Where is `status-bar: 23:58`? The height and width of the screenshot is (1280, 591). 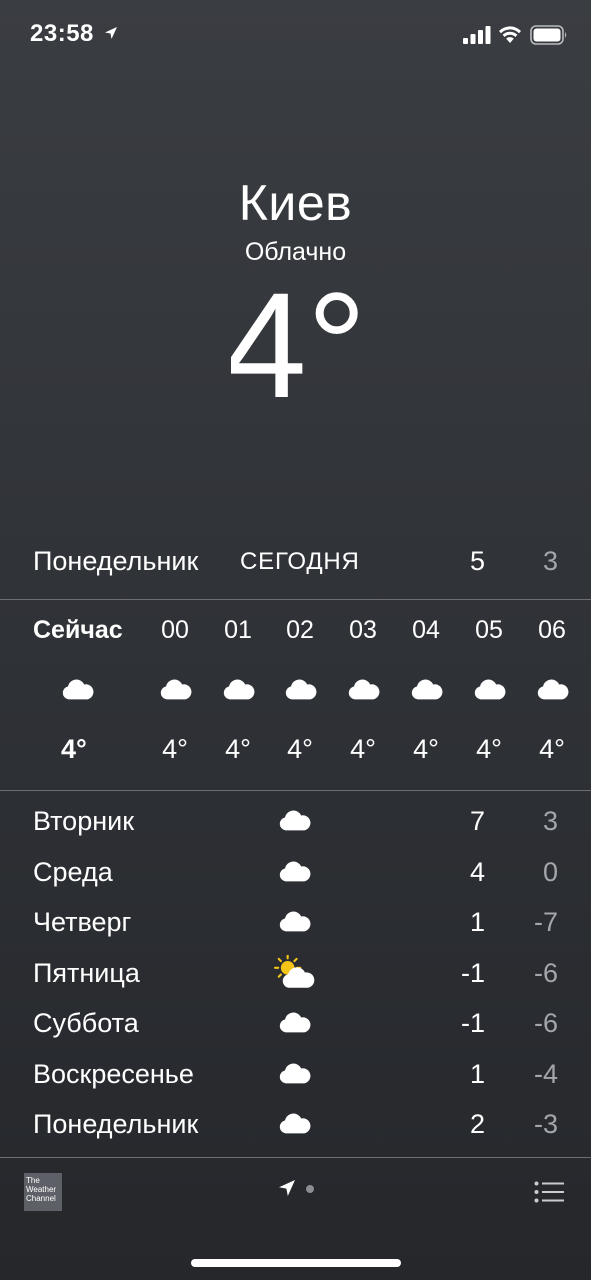 status-bar: 23:58 is located at coordinates (295, 35).